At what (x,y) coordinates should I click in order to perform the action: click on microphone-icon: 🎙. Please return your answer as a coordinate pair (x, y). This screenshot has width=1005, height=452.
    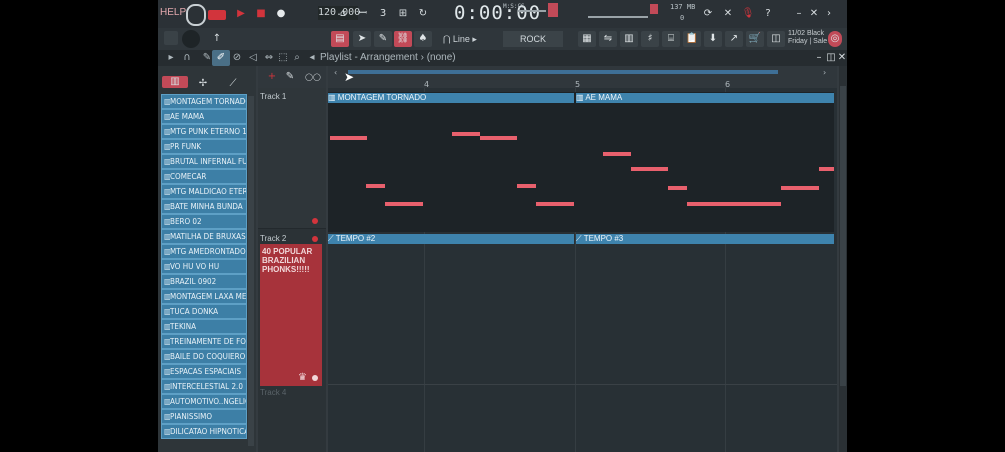
    Looking at the image, I should click on (748, 14).